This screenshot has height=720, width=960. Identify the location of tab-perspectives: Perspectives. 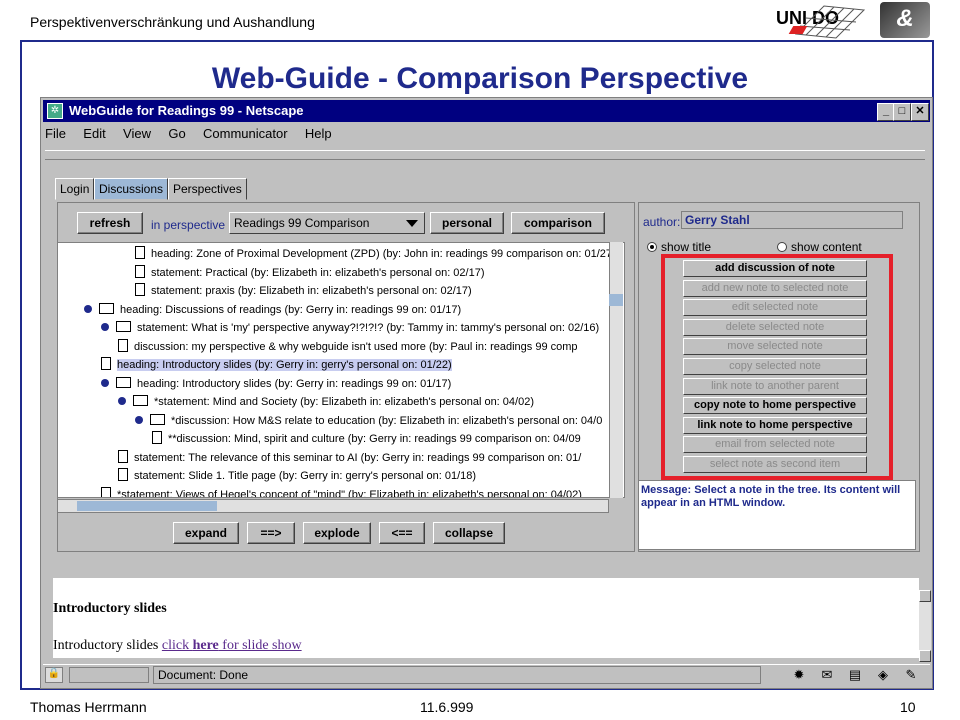
(207, 189).